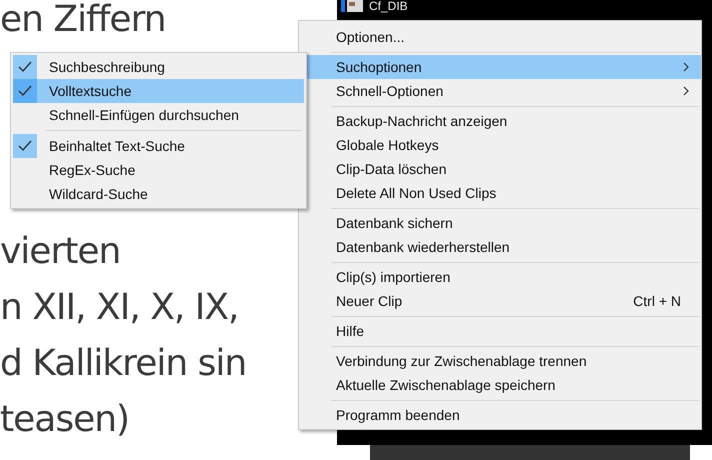 Image resolution: width=712 pixels, height=460 pixels. I want to click on menu-item: Aktuelle Zwischenablage speichern, so click(500, 385).